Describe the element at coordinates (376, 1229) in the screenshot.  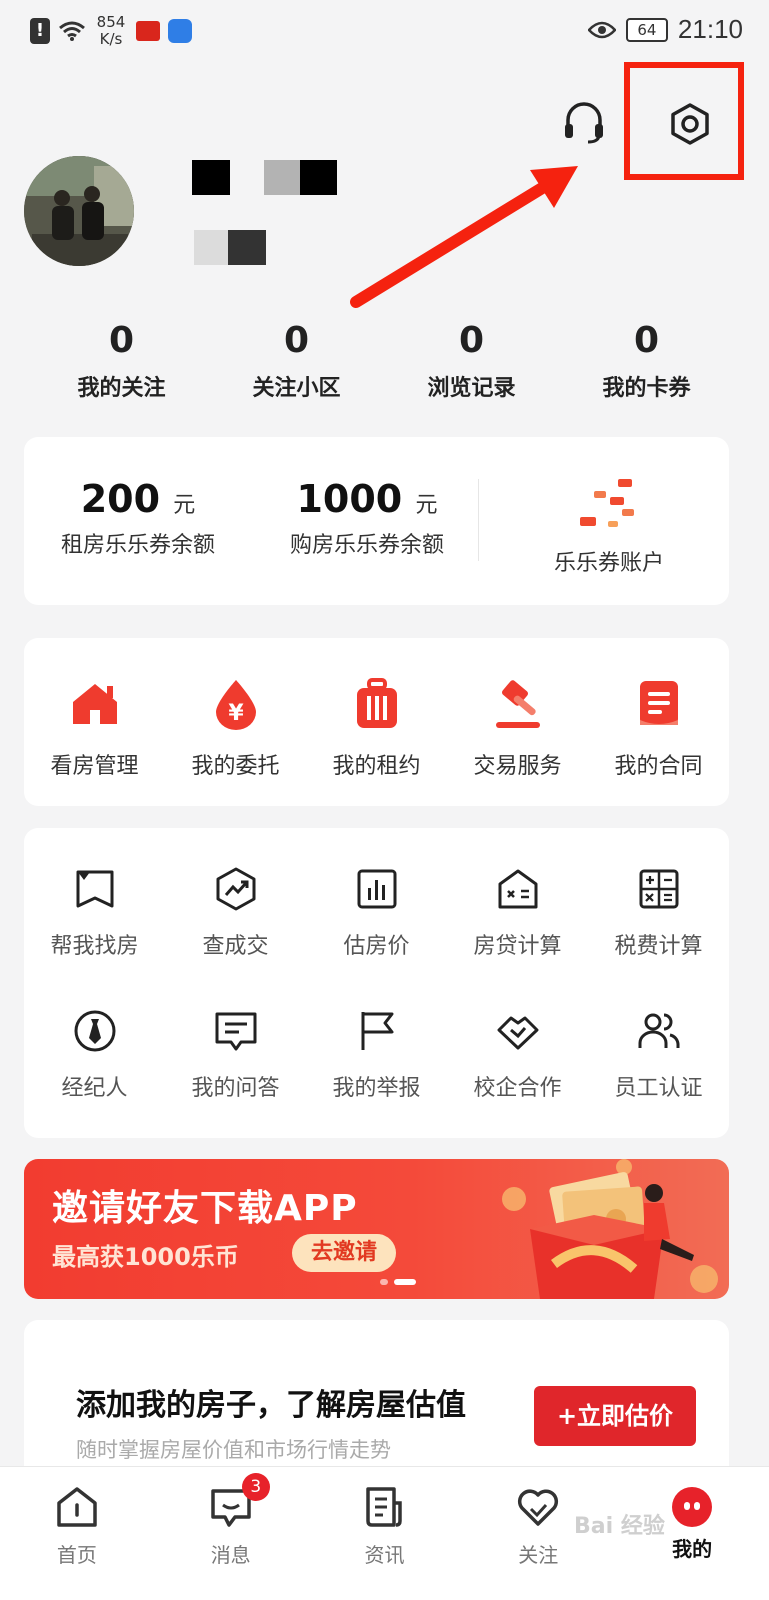
I see `invite-banner: 邀请好友下载APP 最高获1000乐币 去邀请` at that location.